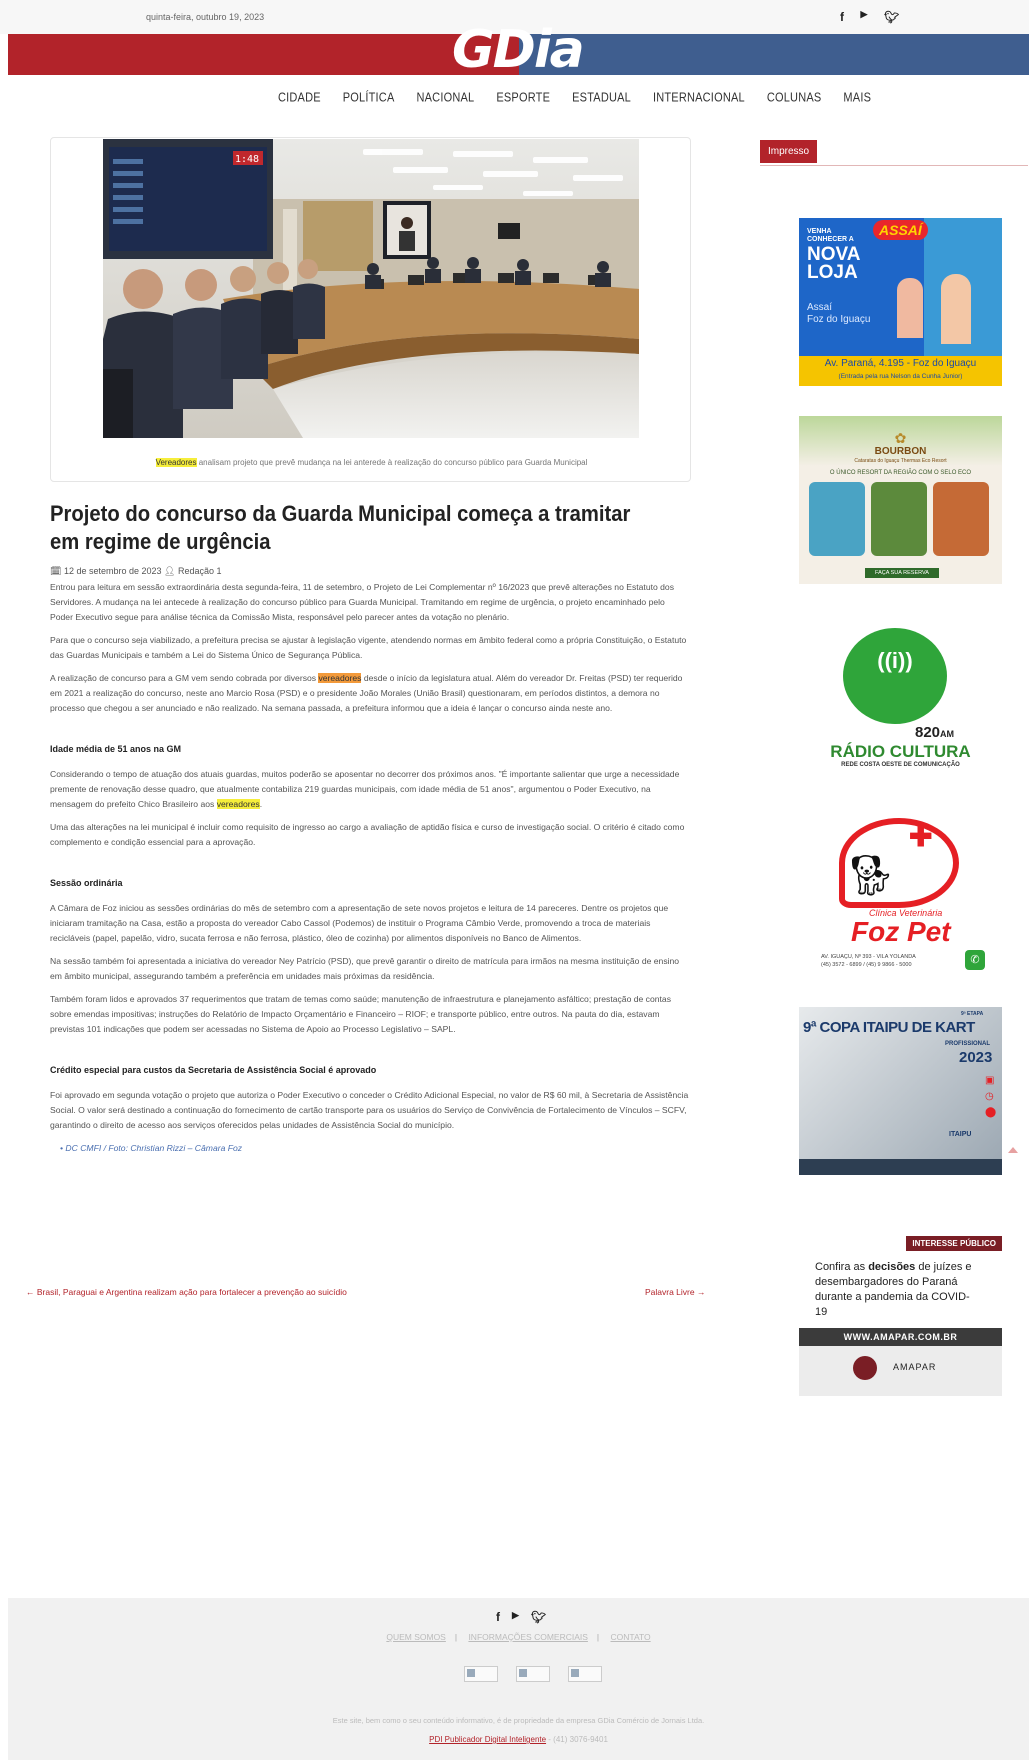 This screenshot has height=1760, width=1029. I want to click on nav-item-cidade: CIDADE, so click(299, 98).